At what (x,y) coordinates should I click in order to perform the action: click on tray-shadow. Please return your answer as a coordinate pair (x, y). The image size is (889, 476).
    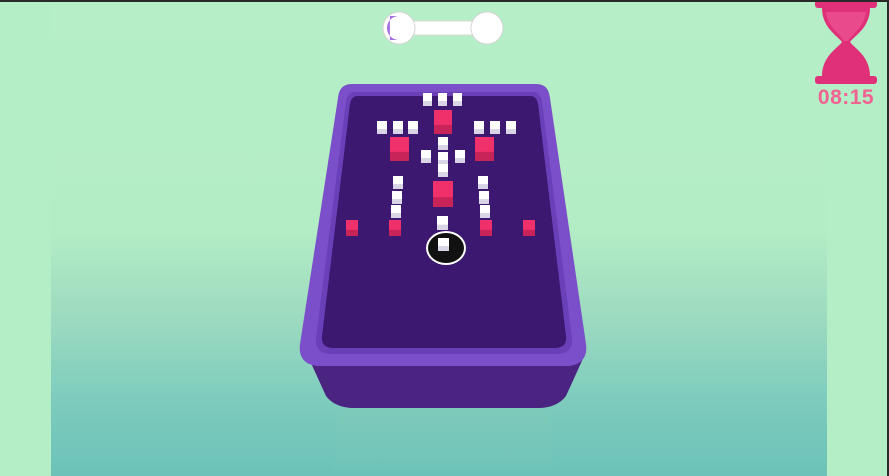
    Looking at the image, I should click on (444, 440).